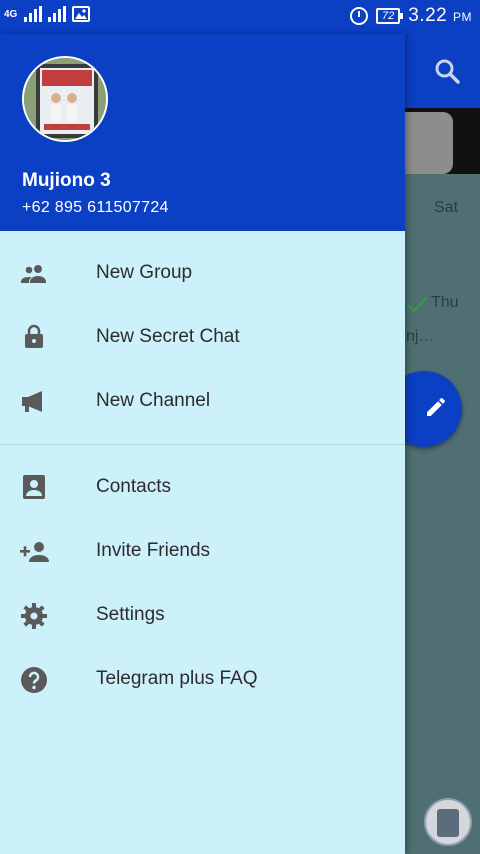 Image resolution: width=480 pixels, height=854 pixels. What do you see at coordinates (144, 272) in the screenshot?
I see `menu-label-new-group: New Group` at bounding box center [144, 272].